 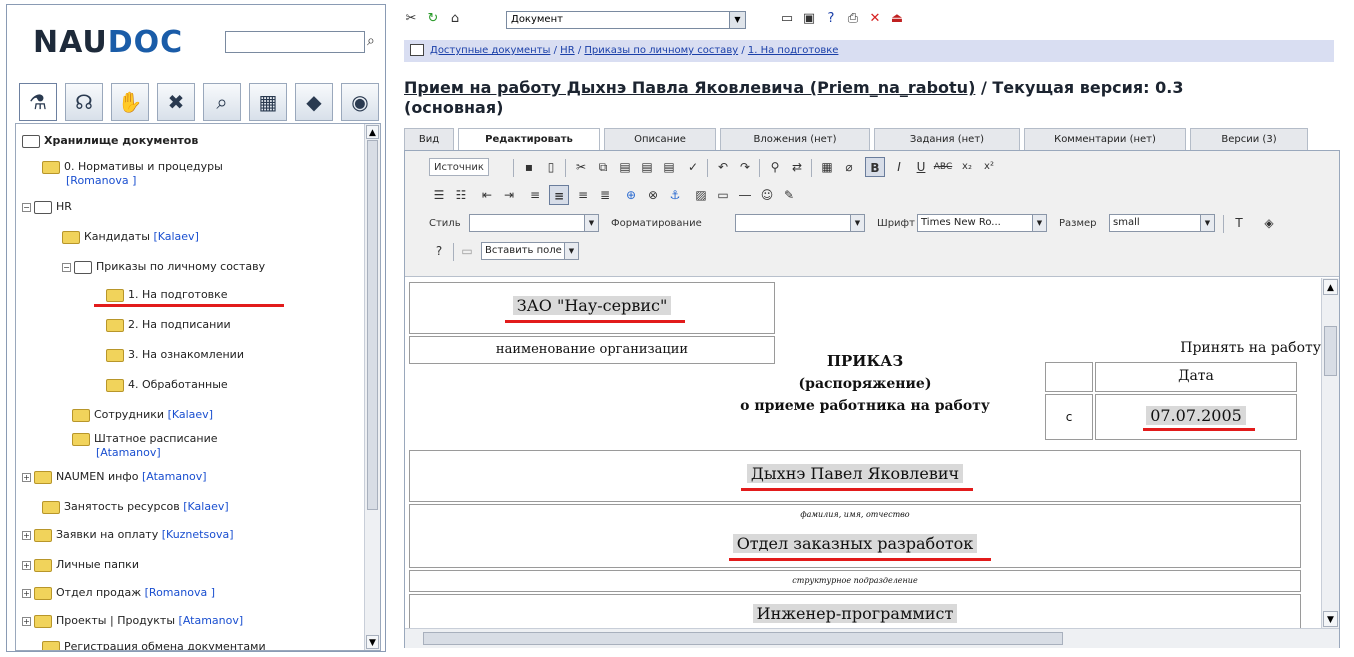 What do you see at coordinates (487, 195) in the screenshot?
I see `outdent-icon: ⇤` at bounding box center [487, 195].